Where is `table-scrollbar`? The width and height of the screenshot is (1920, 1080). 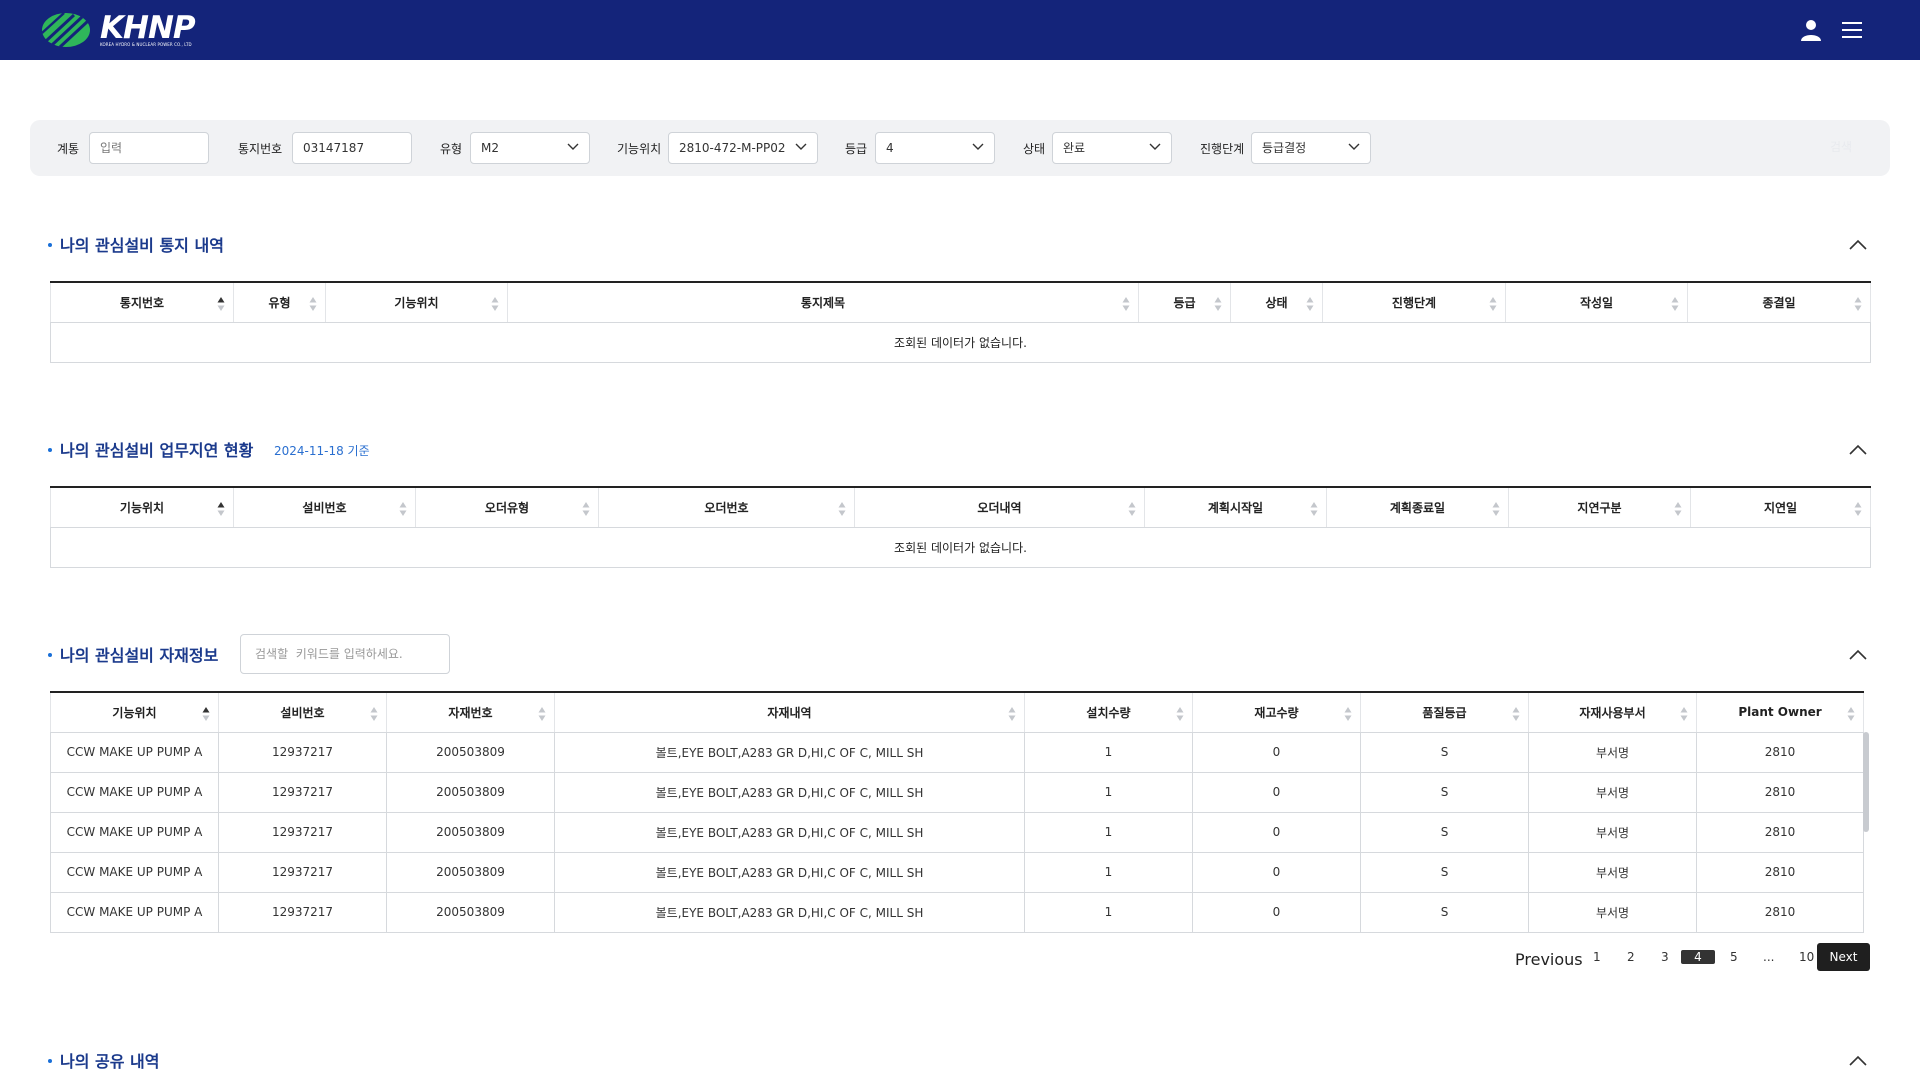
table-scrollbar is located at coordinates (1866, 832).